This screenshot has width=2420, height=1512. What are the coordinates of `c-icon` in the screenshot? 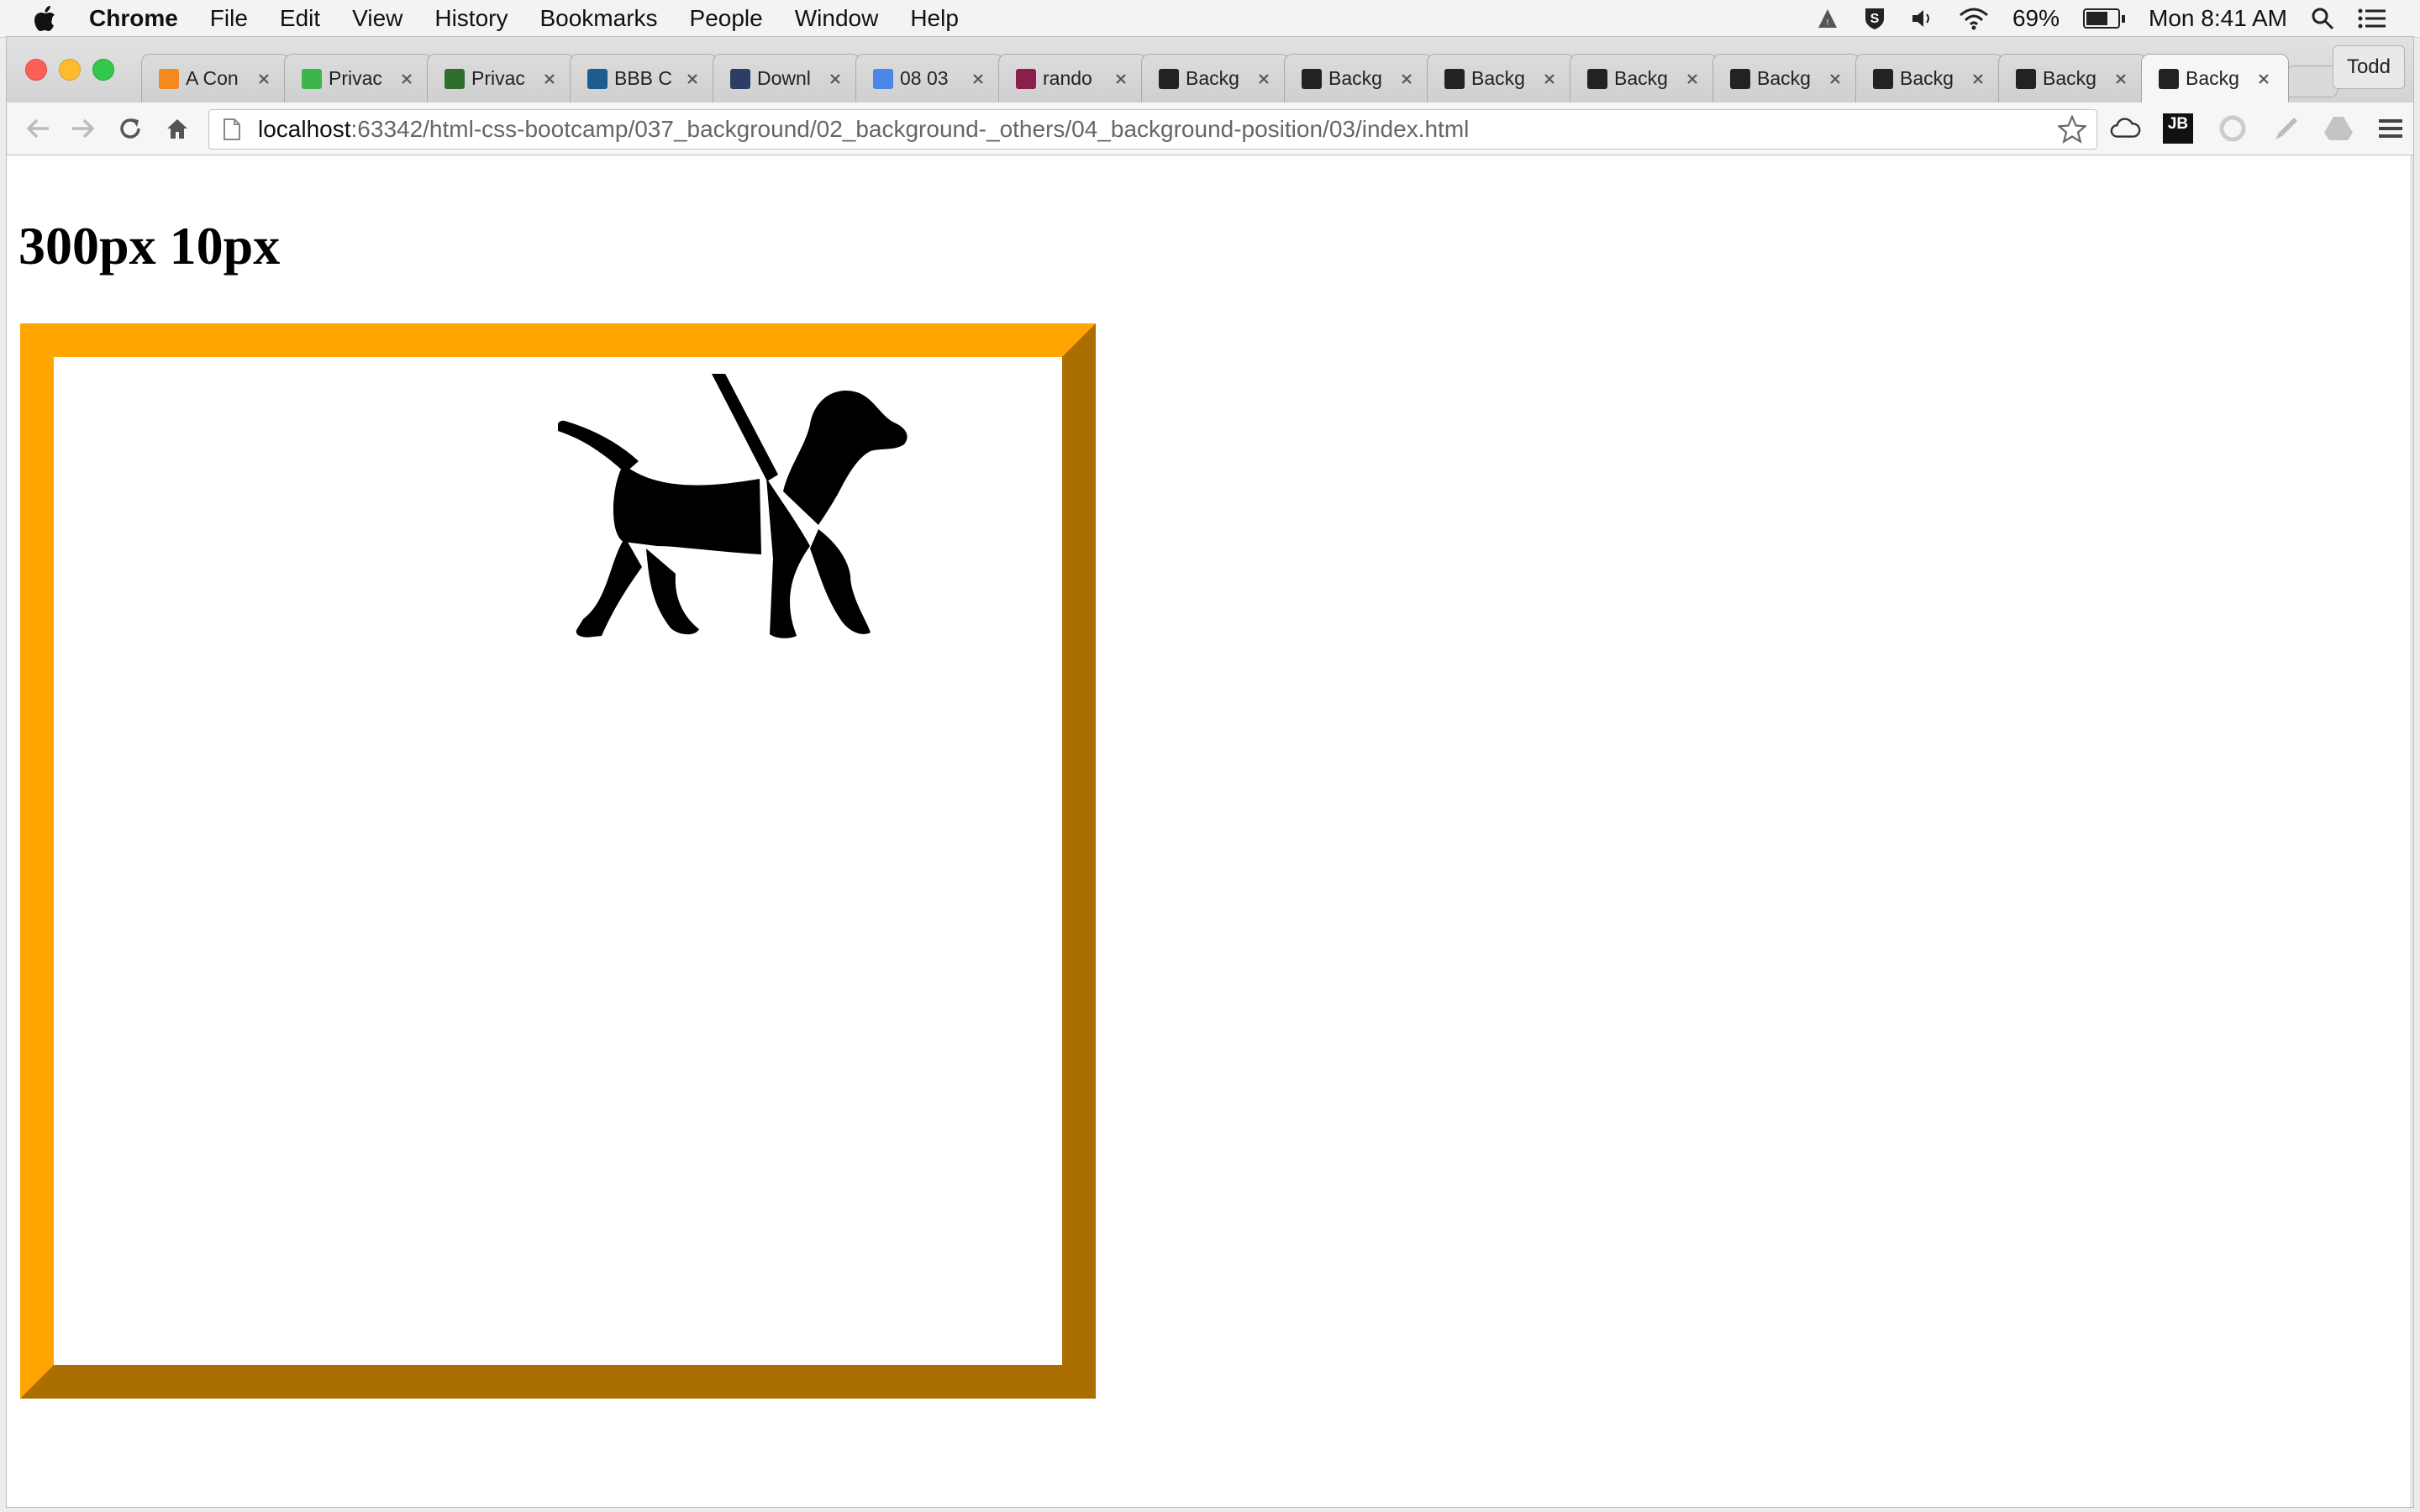 It's located at (455, 78).